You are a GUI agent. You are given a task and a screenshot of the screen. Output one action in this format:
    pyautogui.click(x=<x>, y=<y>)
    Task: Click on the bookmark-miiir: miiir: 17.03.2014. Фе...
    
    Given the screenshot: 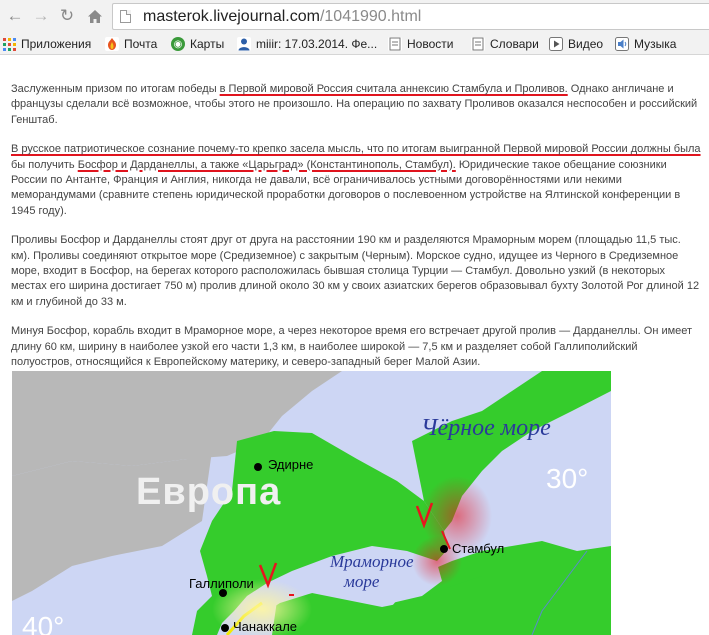 What is the action you would take?
    pyautogui.click(x=307, y=44)
    